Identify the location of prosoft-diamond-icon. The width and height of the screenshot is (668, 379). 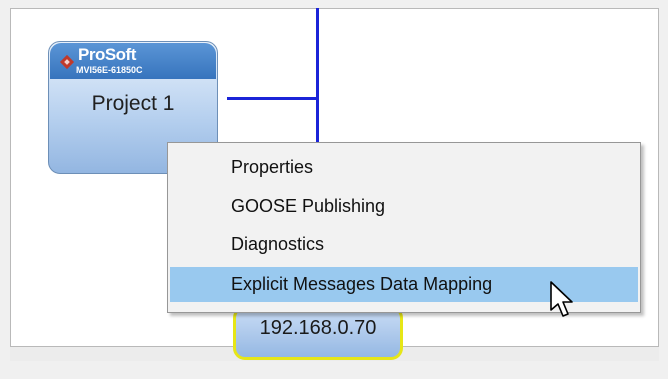
(67, 62).